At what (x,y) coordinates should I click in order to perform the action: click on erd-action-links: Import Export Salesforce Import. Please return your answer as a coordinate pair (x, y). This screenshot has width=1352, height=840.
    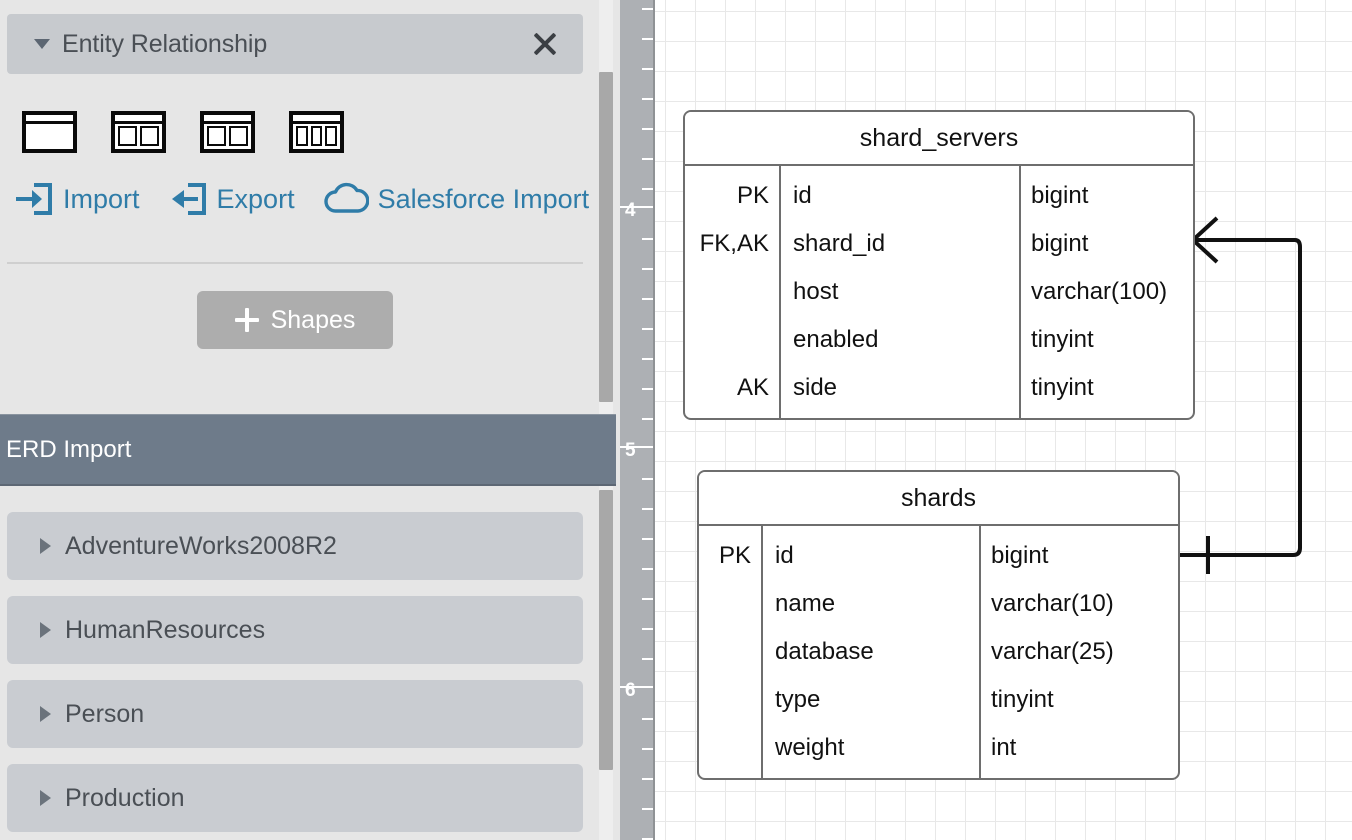
    Looking at the image, I should click on (301, 199).